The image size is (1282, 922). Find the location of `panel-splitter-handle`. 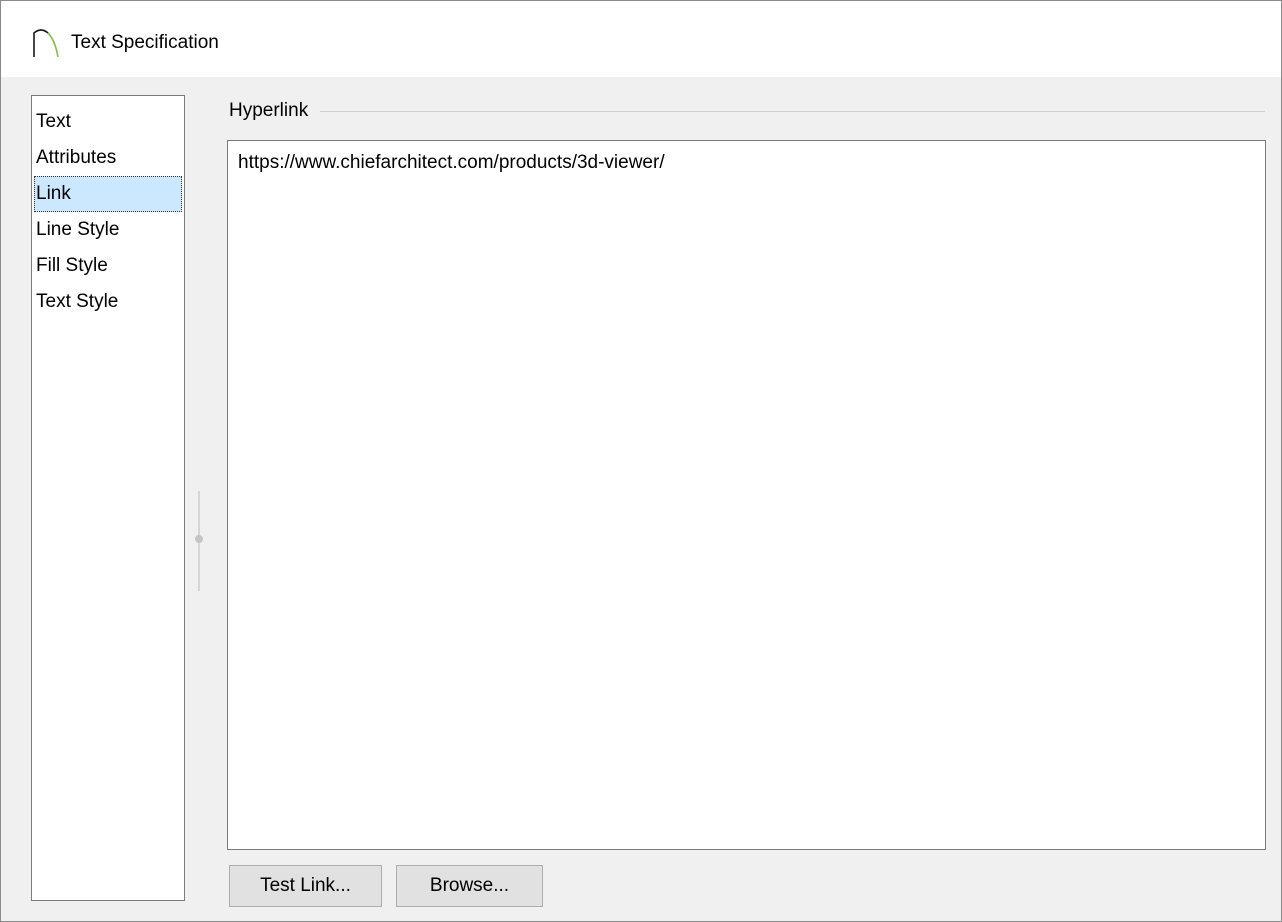

panel-splitter-handle is located at coordinates (199, 541).